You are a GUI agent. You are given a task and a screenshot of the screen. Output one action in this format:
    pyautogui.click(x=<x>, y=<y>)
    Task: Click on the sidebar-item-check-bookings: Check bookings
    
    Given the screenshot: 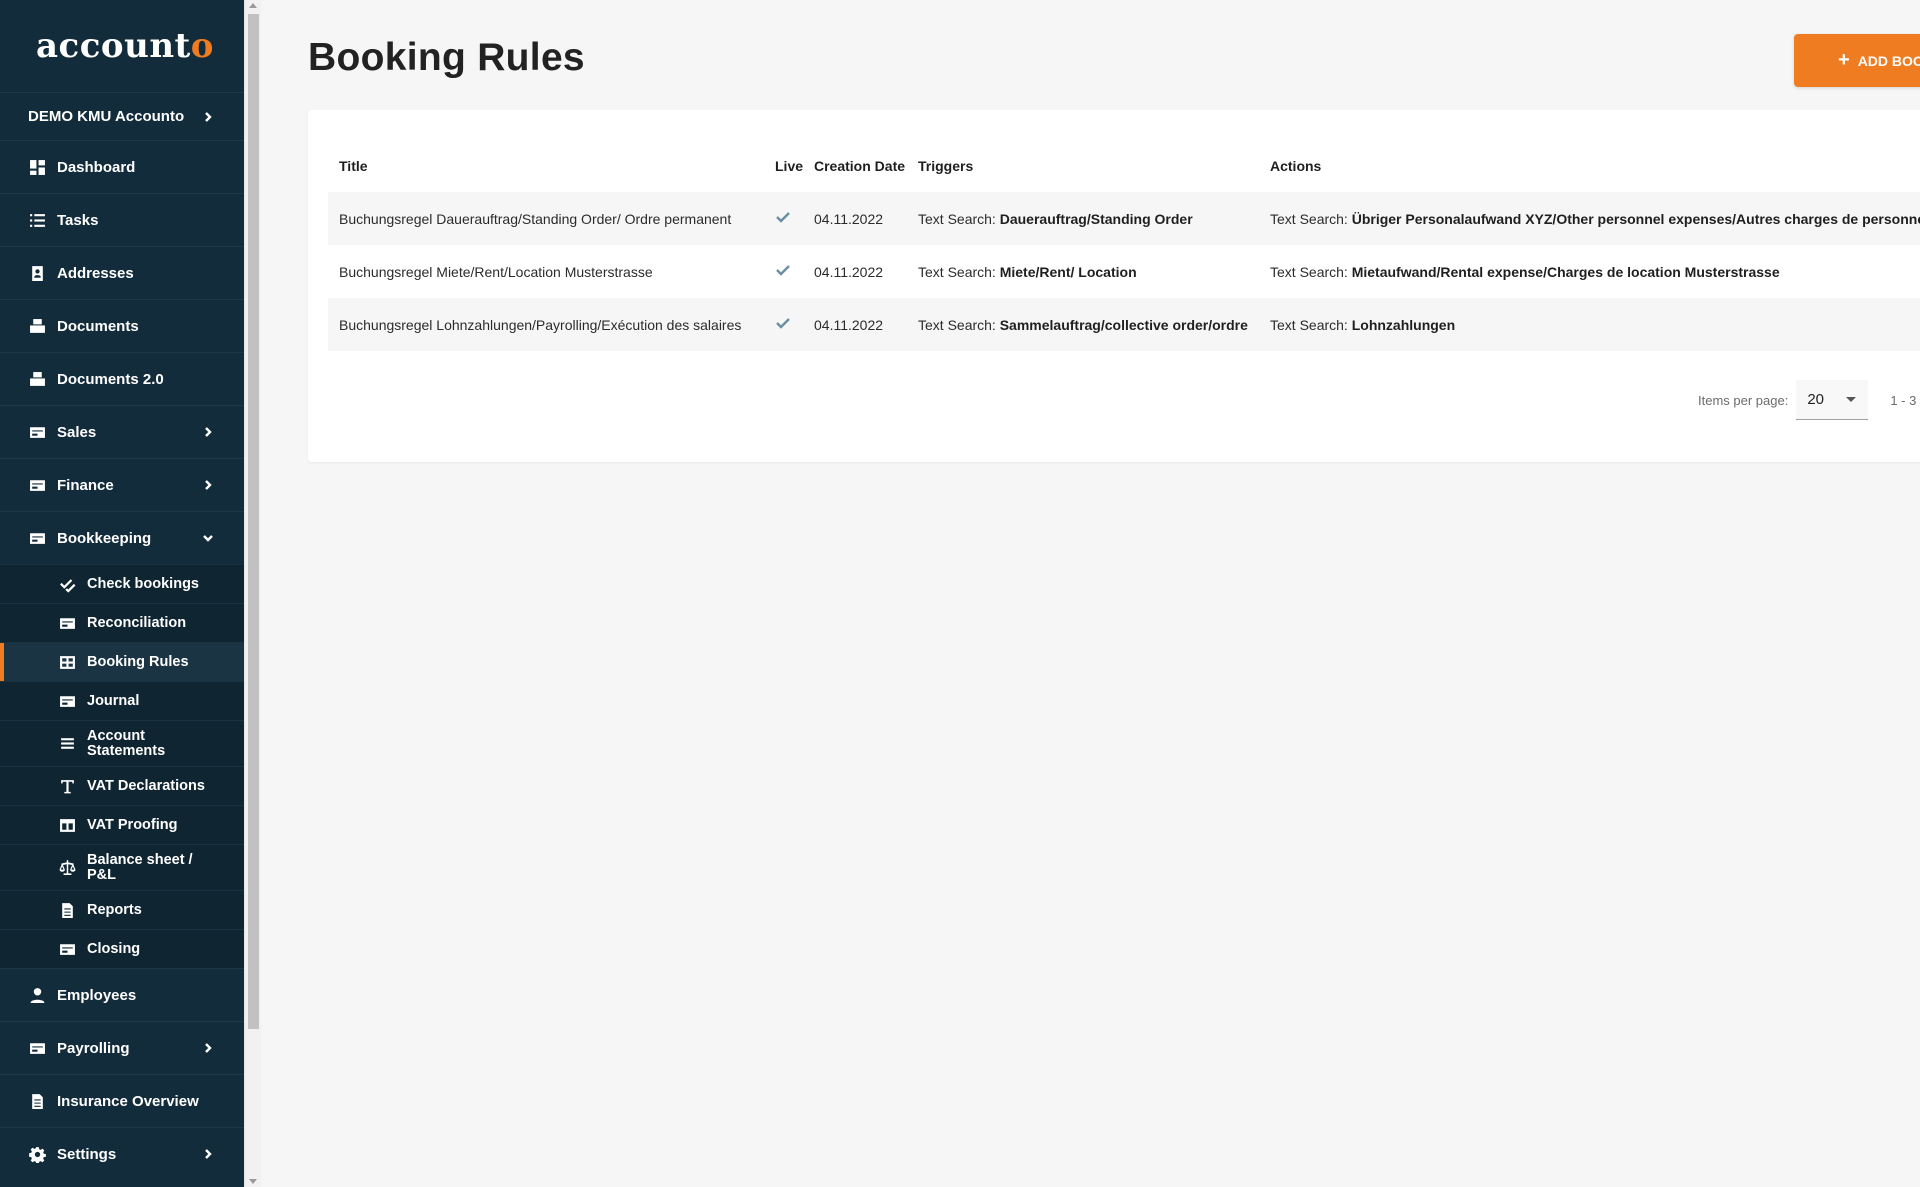 What is the action you would take?
    pyautogui.click(x=122, y=583)
    